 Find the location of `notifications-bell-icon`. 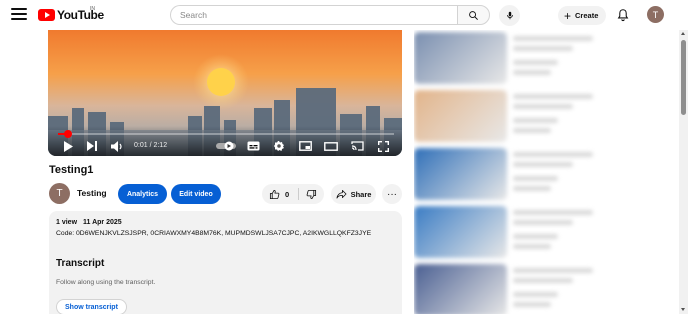

notifications-bell-icon is located at coordinates (623, 15).